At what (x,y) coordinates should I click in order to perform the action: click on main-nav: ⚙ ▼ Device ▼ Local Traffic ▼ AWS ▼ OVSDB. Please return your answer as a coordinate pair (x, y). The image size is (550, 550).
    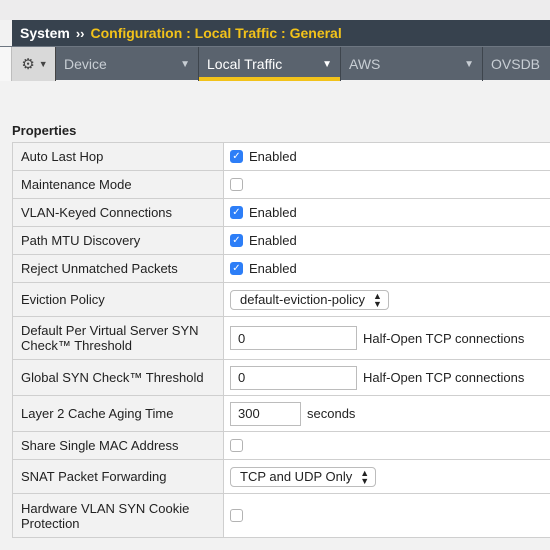
    Looking at the image, I should click on (275, 63).